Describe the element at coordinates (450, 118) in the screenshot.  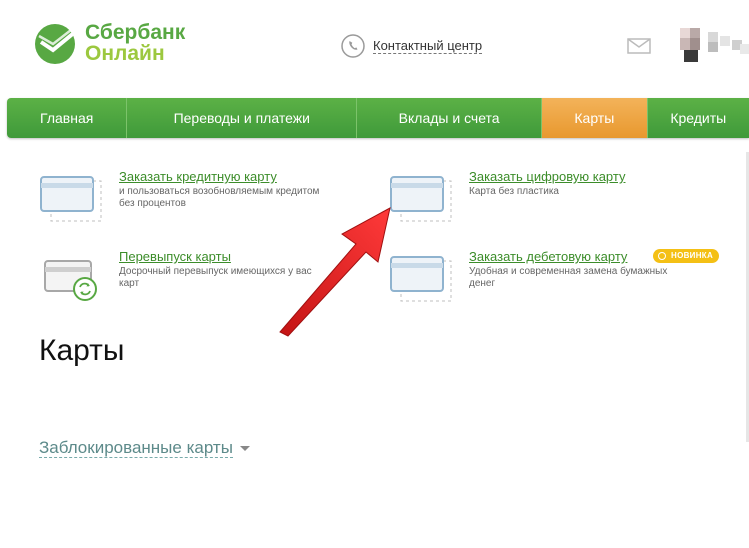
I see `nav-item-deposits: Вклады и счета` at that location.